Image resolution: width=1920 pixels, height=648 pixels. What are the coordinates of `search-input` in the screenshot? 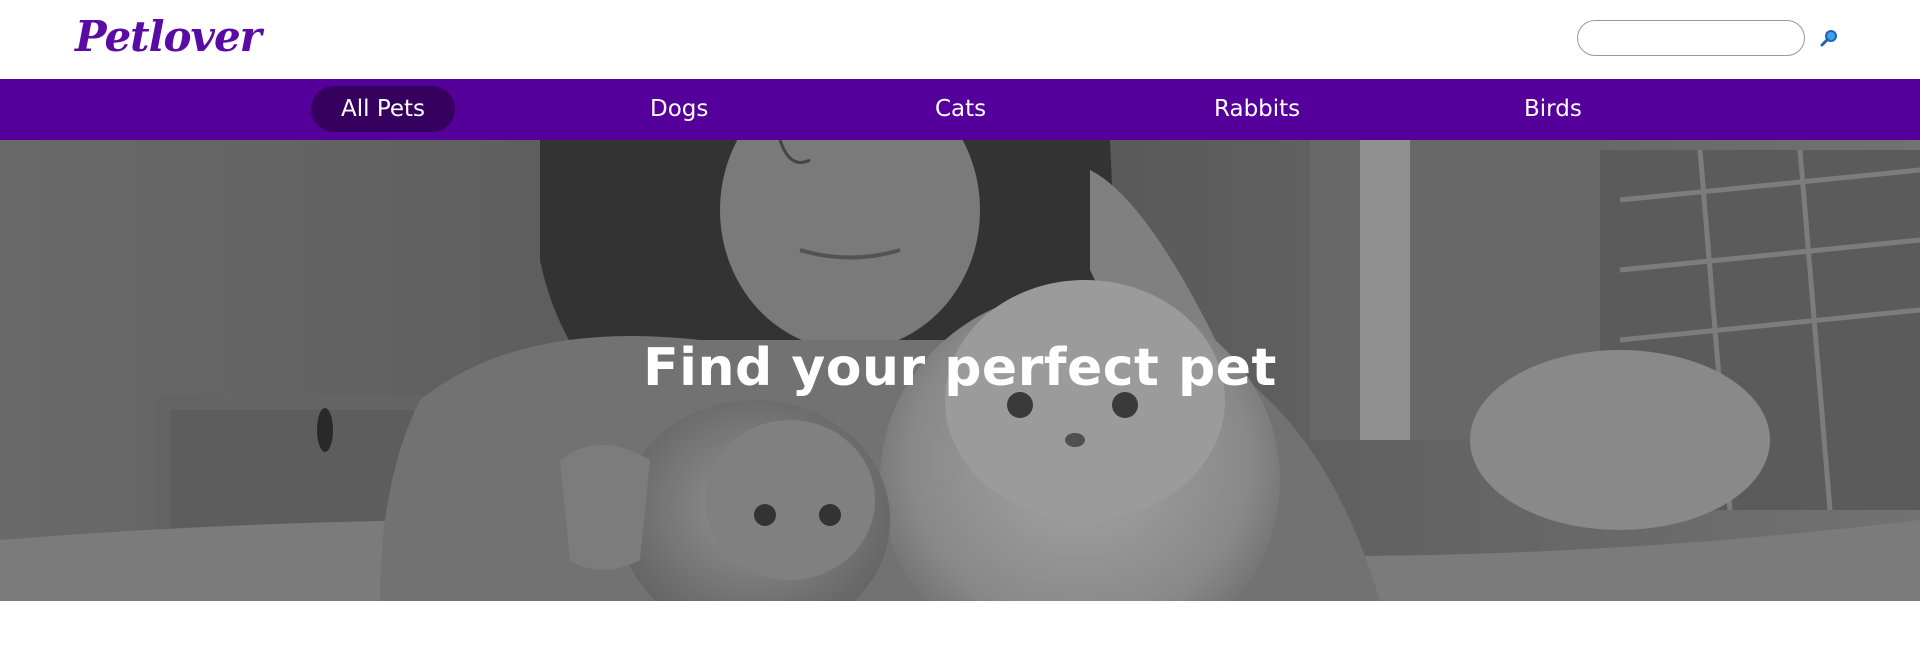 It's located at (1691, 38).